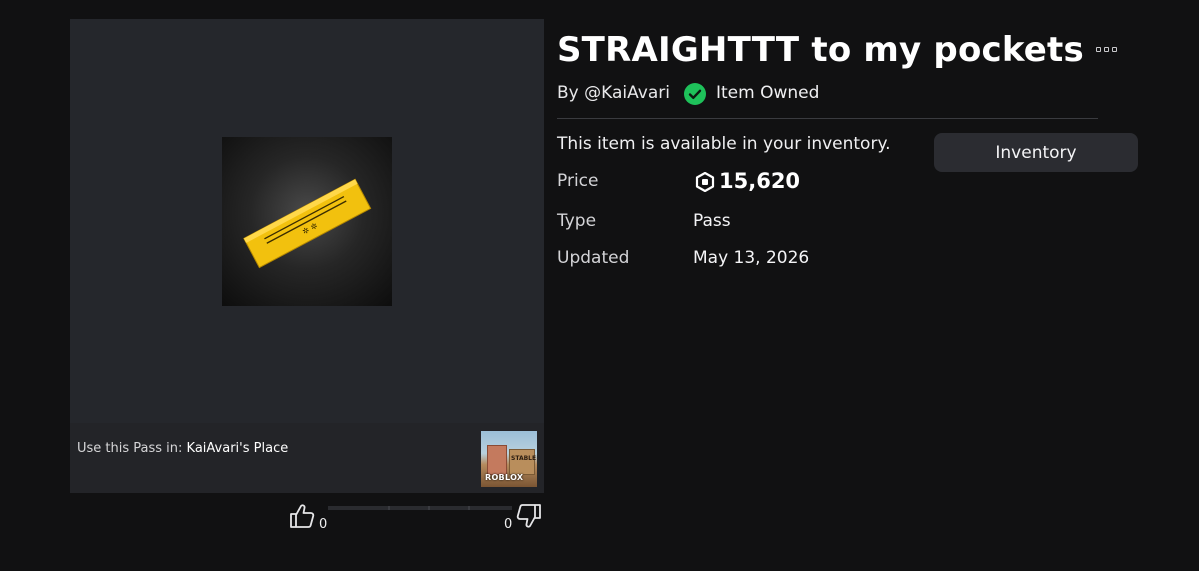 The height and width of the screenshot is (571, 1199). Describe the element at coordinates (524, 458) in the screenshot. I see `game-thumb-sign: STABLE` at that location.